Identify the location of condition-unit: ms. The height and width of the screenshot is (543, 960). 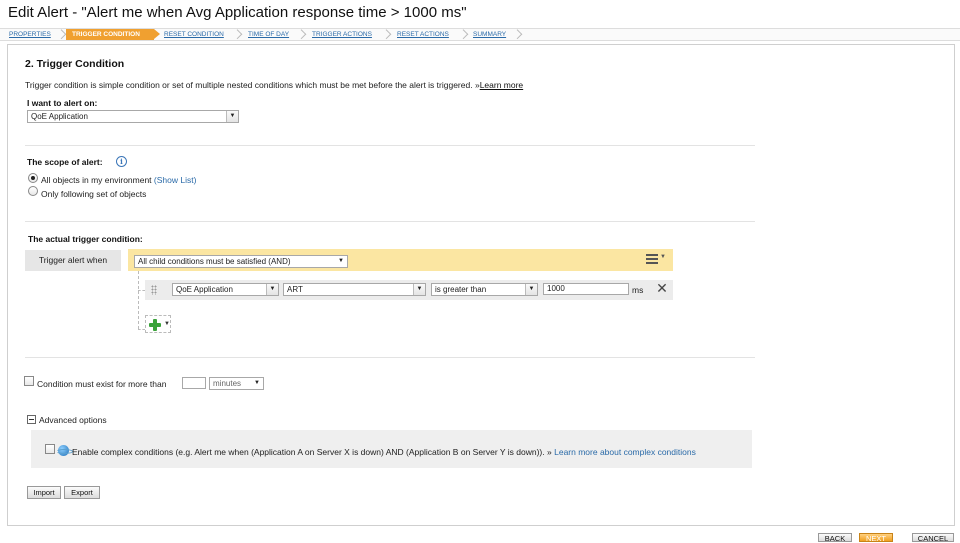
(638, 290).